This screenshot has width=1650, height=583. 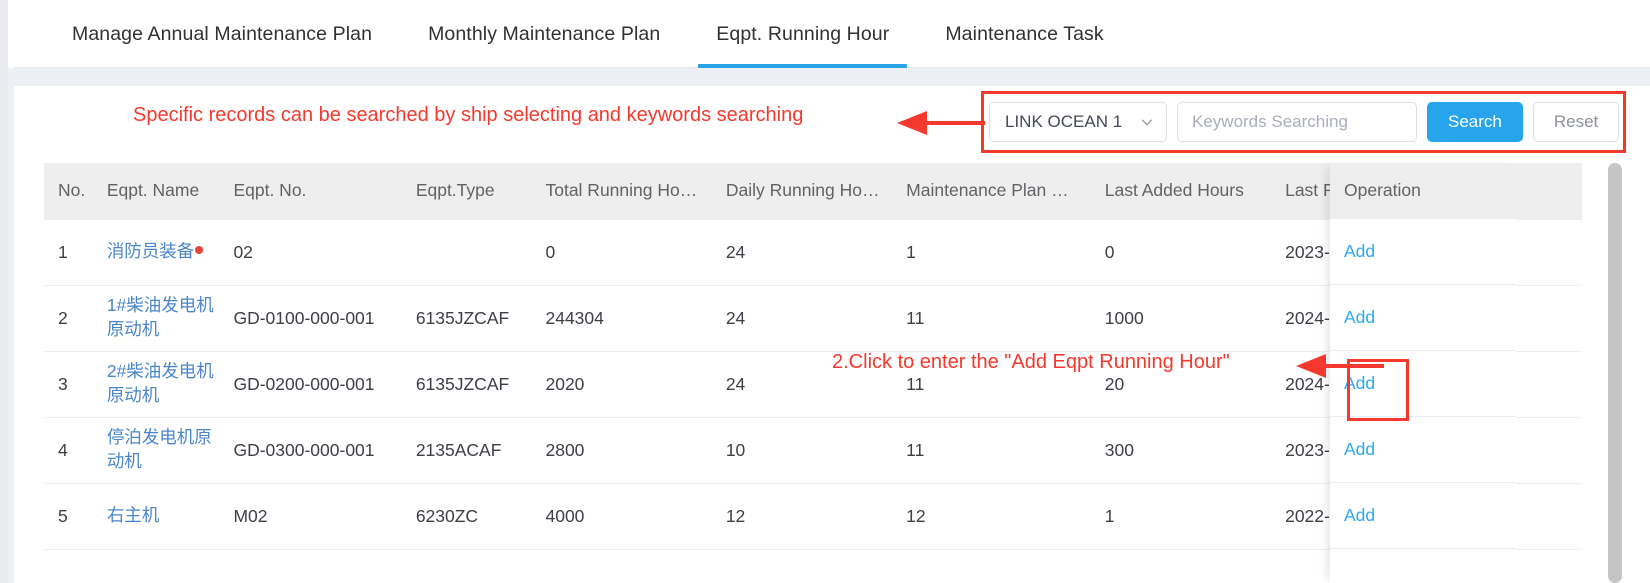 I want to click on cell-last-added-hours: 1000, so click(x=1195, y=318).